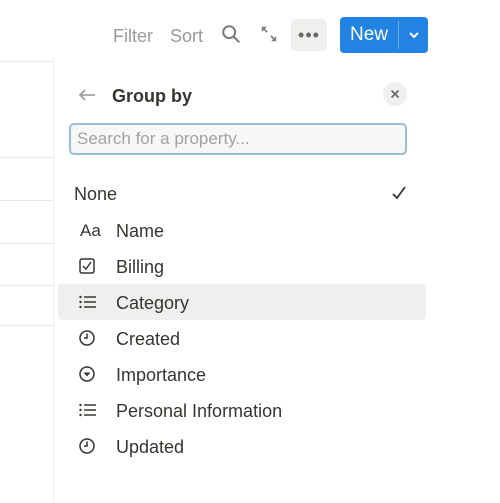  I want to click on option-label: None, so click(96, 194).